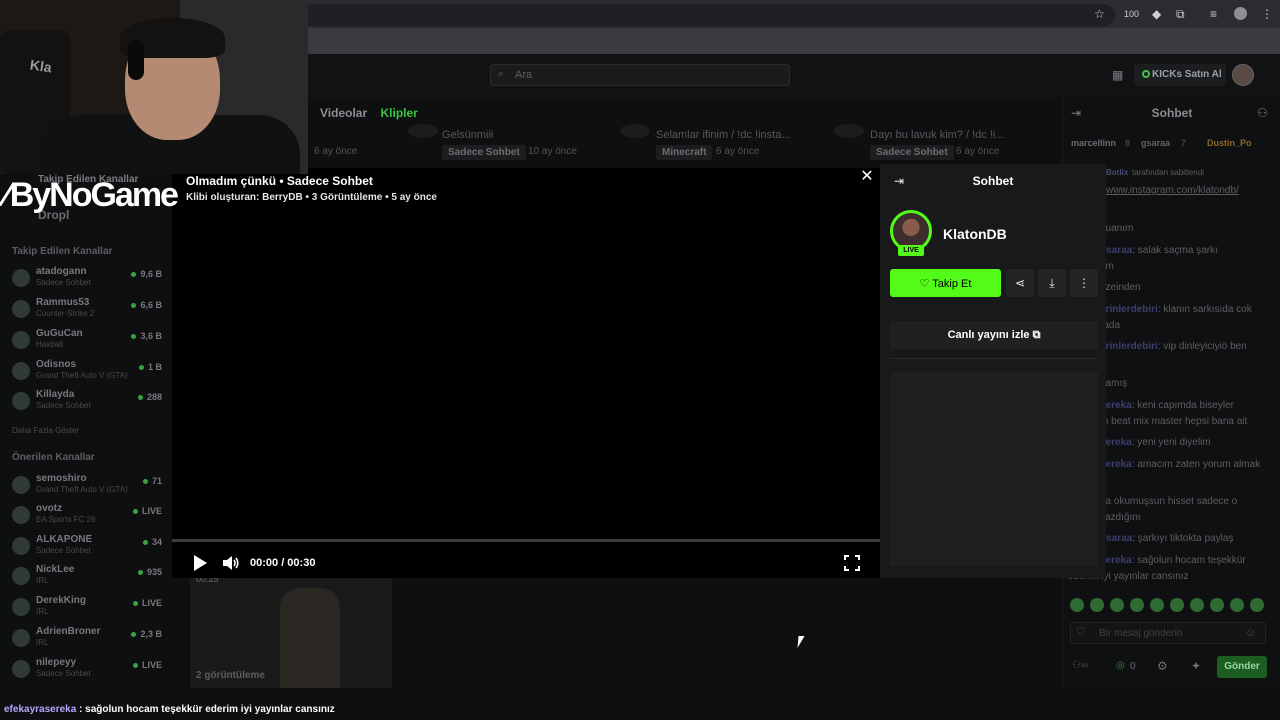 This screenshot has width=1280, height=720. Describe the element at coordinates (1167, 405) in the screenshot. I see `chat-message: sereka: keni capımda biseyler` at that location.